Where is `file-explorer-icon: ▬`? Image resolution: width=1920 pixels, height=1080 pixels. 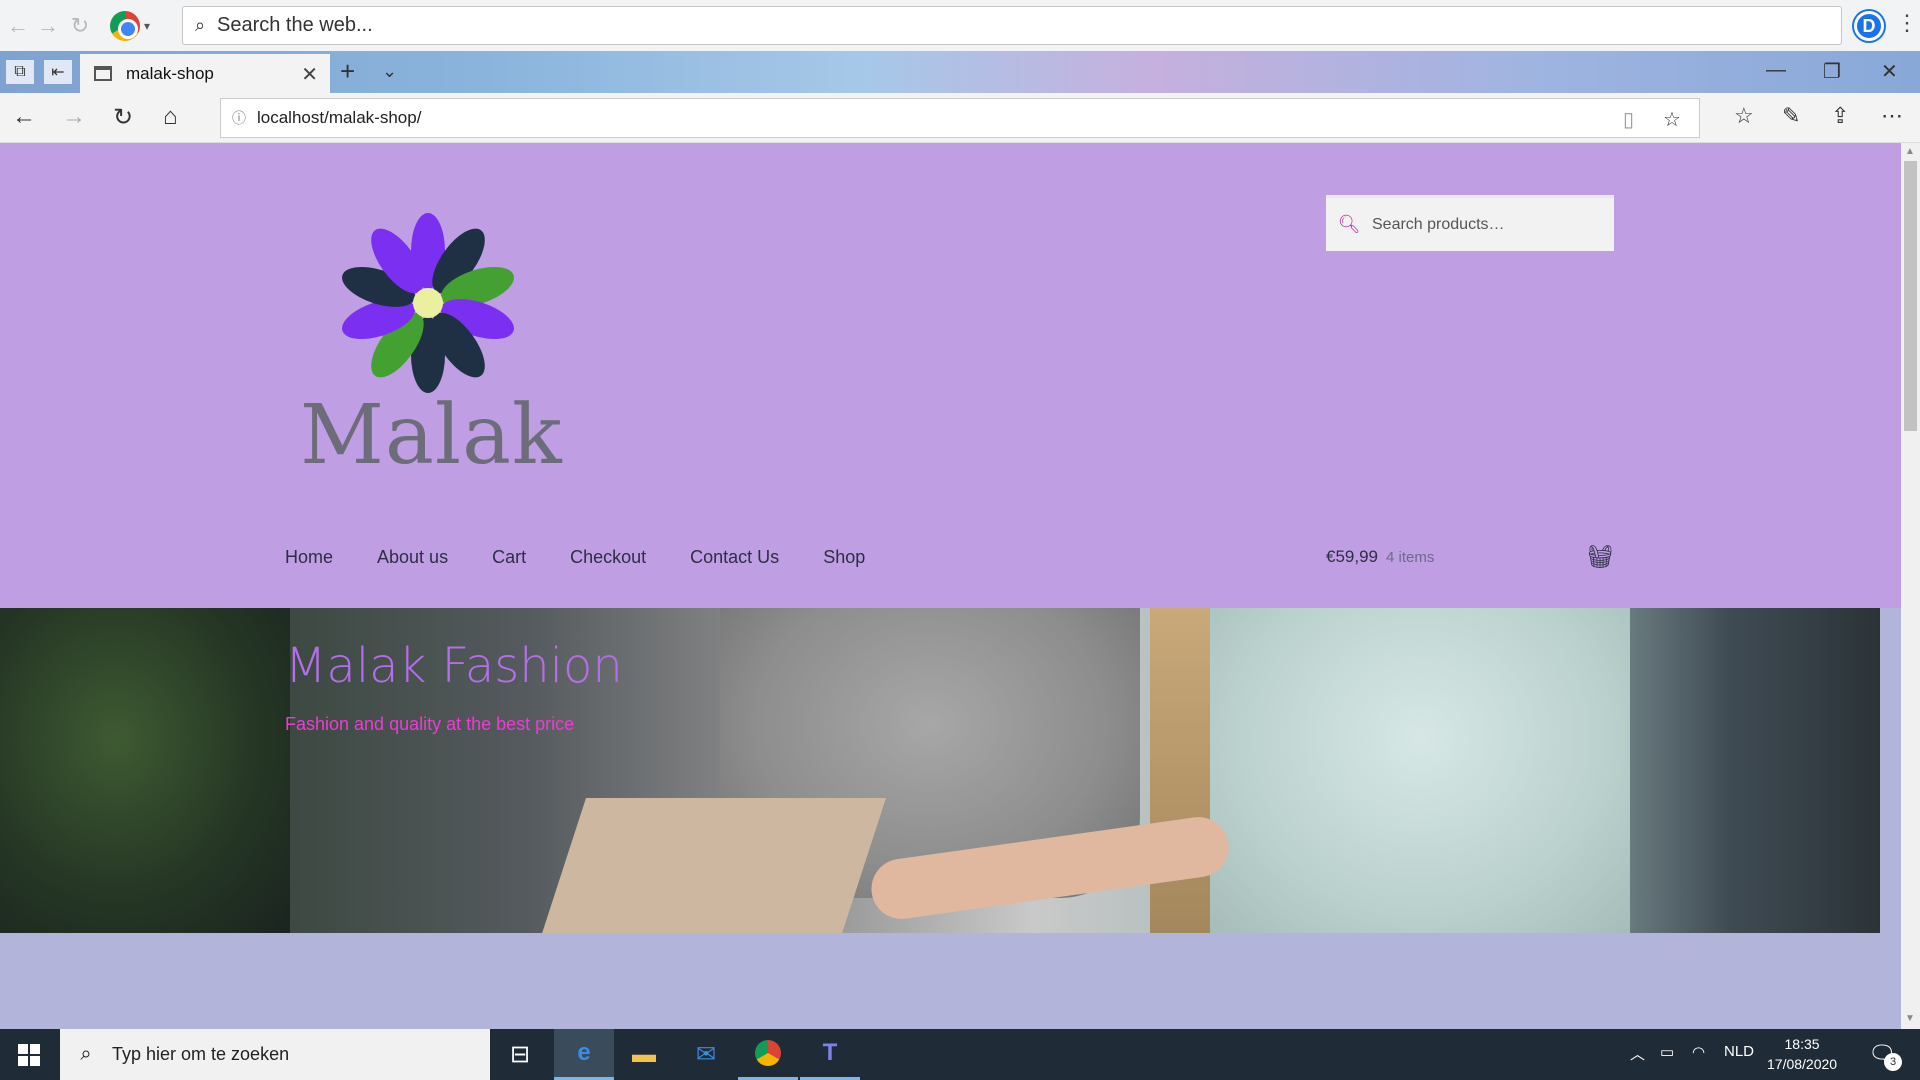 file-explorer-icon: ▬ is located at coordinates (644, 1054).